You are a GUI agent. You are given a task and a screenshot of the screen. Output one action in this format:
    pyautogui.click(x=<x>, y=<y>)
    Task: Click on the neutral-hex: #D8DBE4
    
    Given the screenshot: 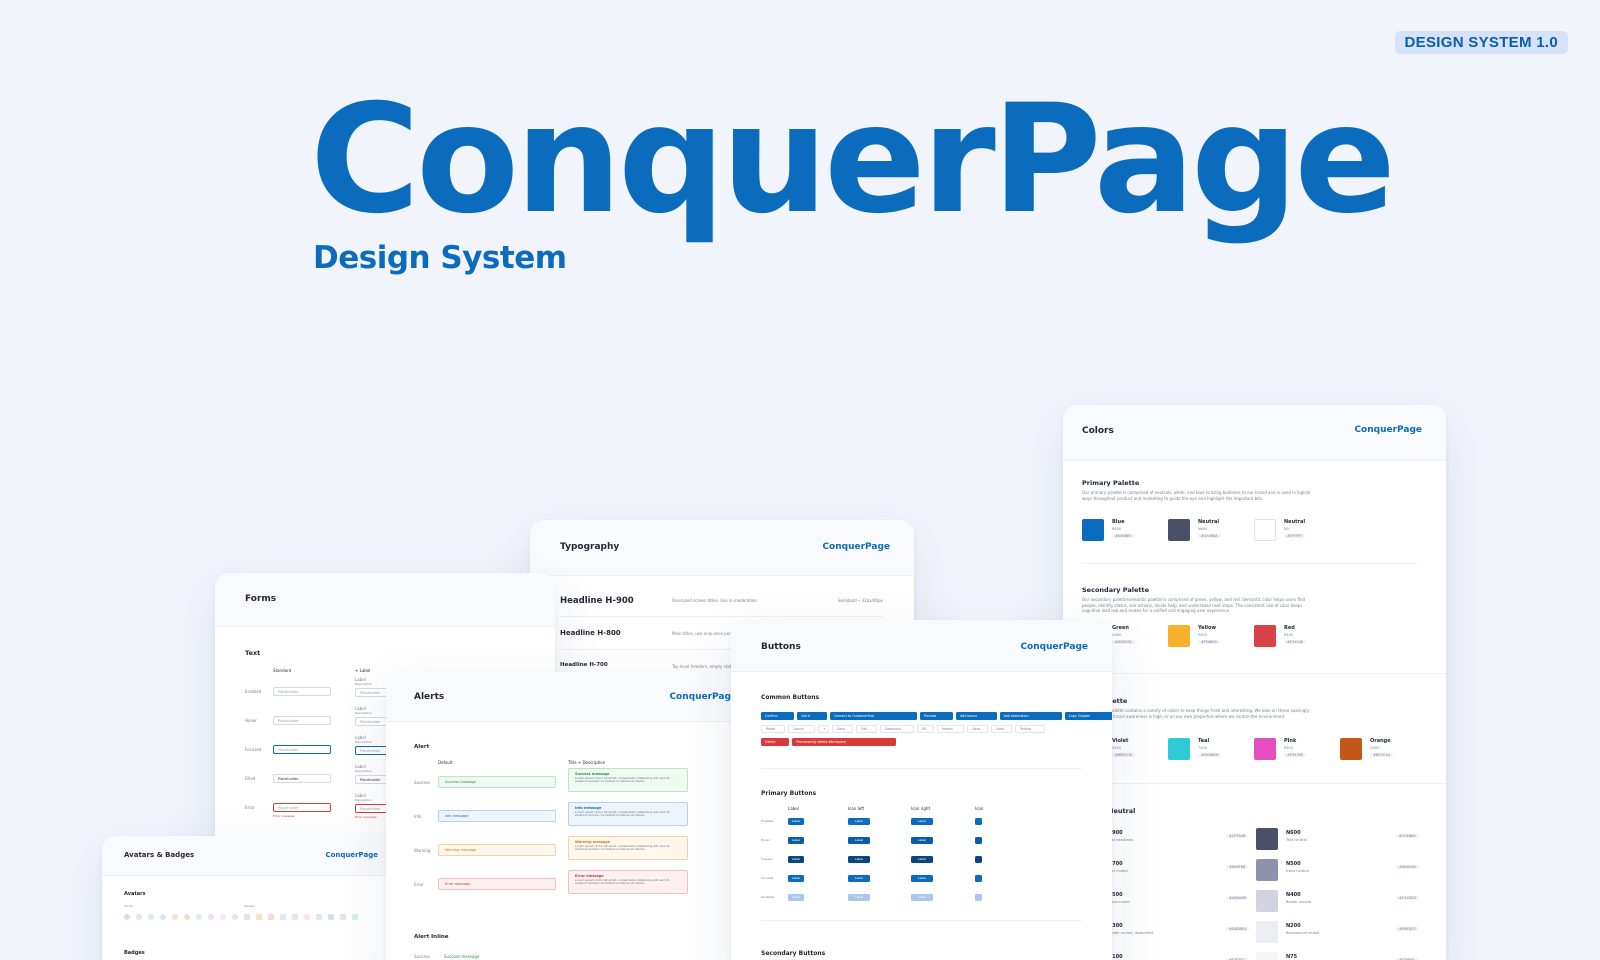 What is the action you would take?
    pyautogui.click(x=1238, y=929)
    